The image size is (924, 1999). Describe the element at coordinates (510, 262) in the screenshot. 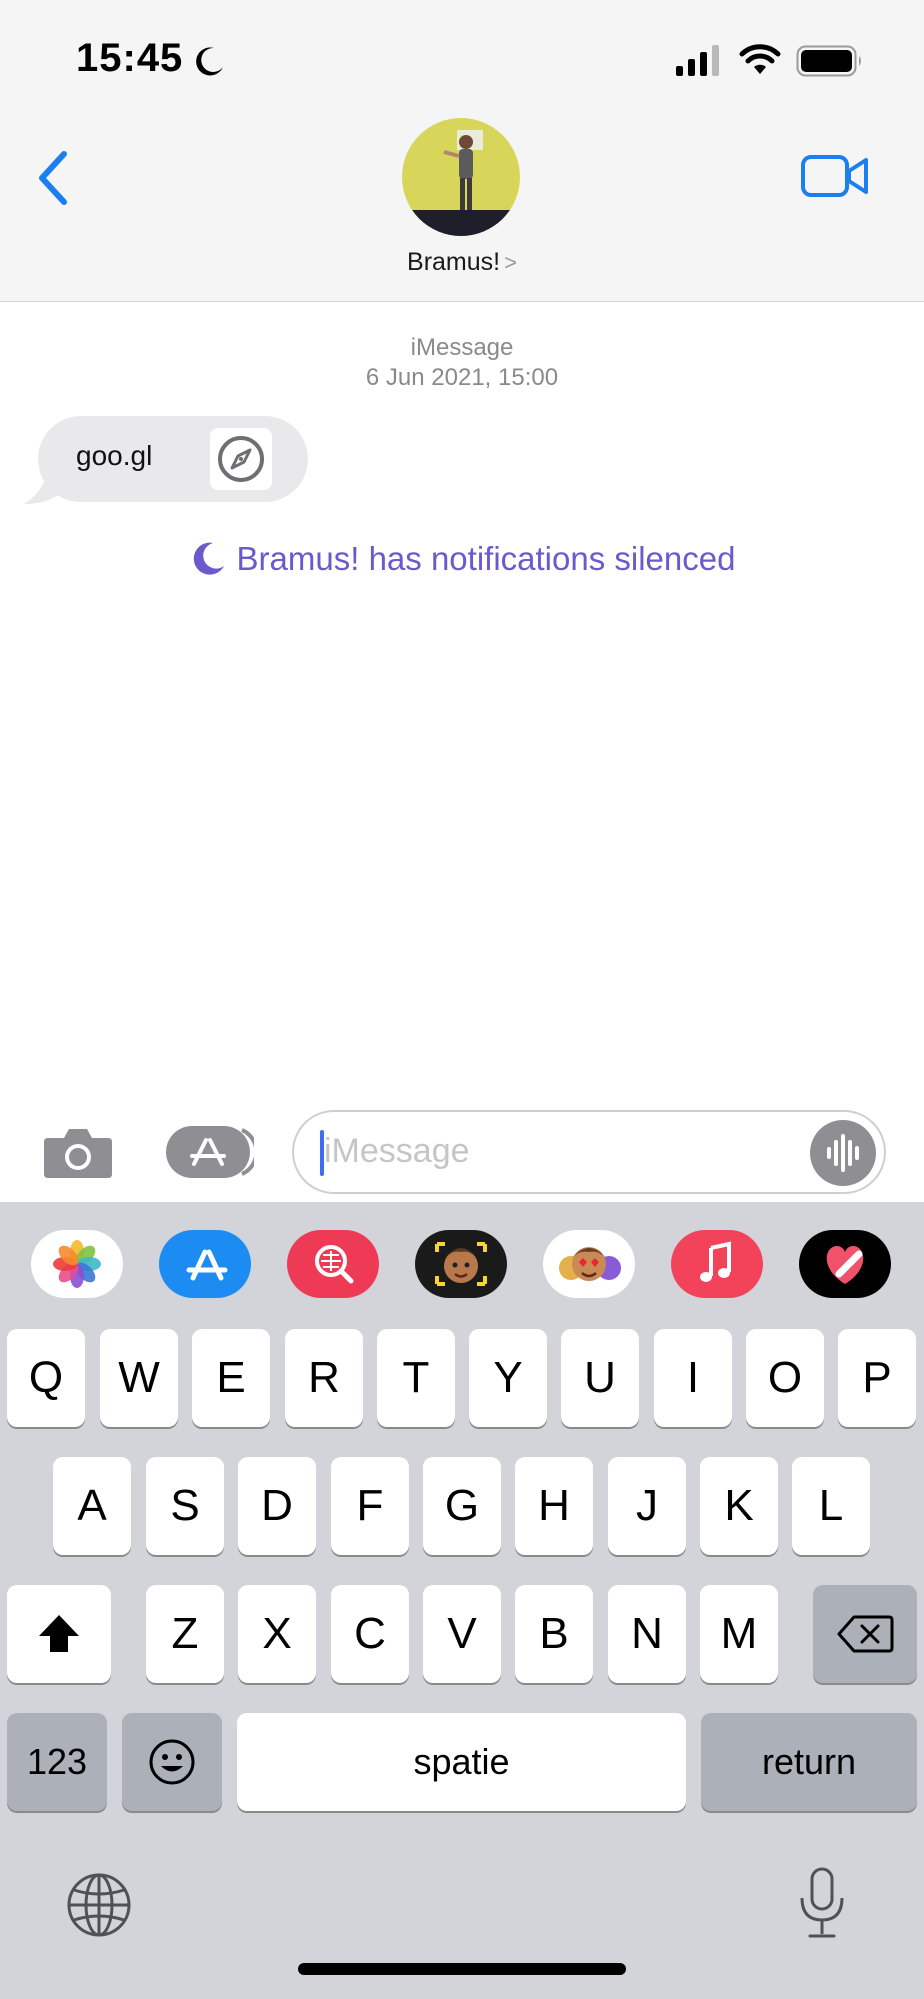

I see `chevron-right-icon: >` at that location.